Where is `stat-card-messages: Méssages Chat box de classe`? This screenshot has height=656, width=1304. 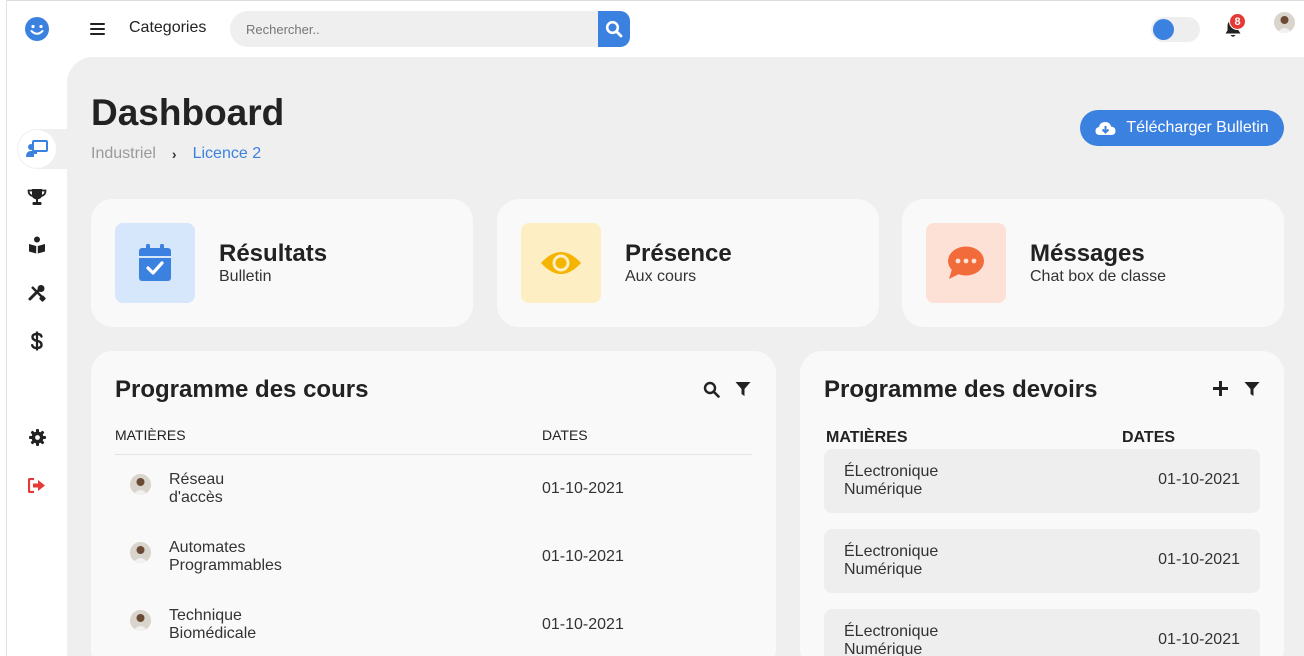
stat-card-messages: Méssages Chat box de classe is located at coordinates (1093, 263).